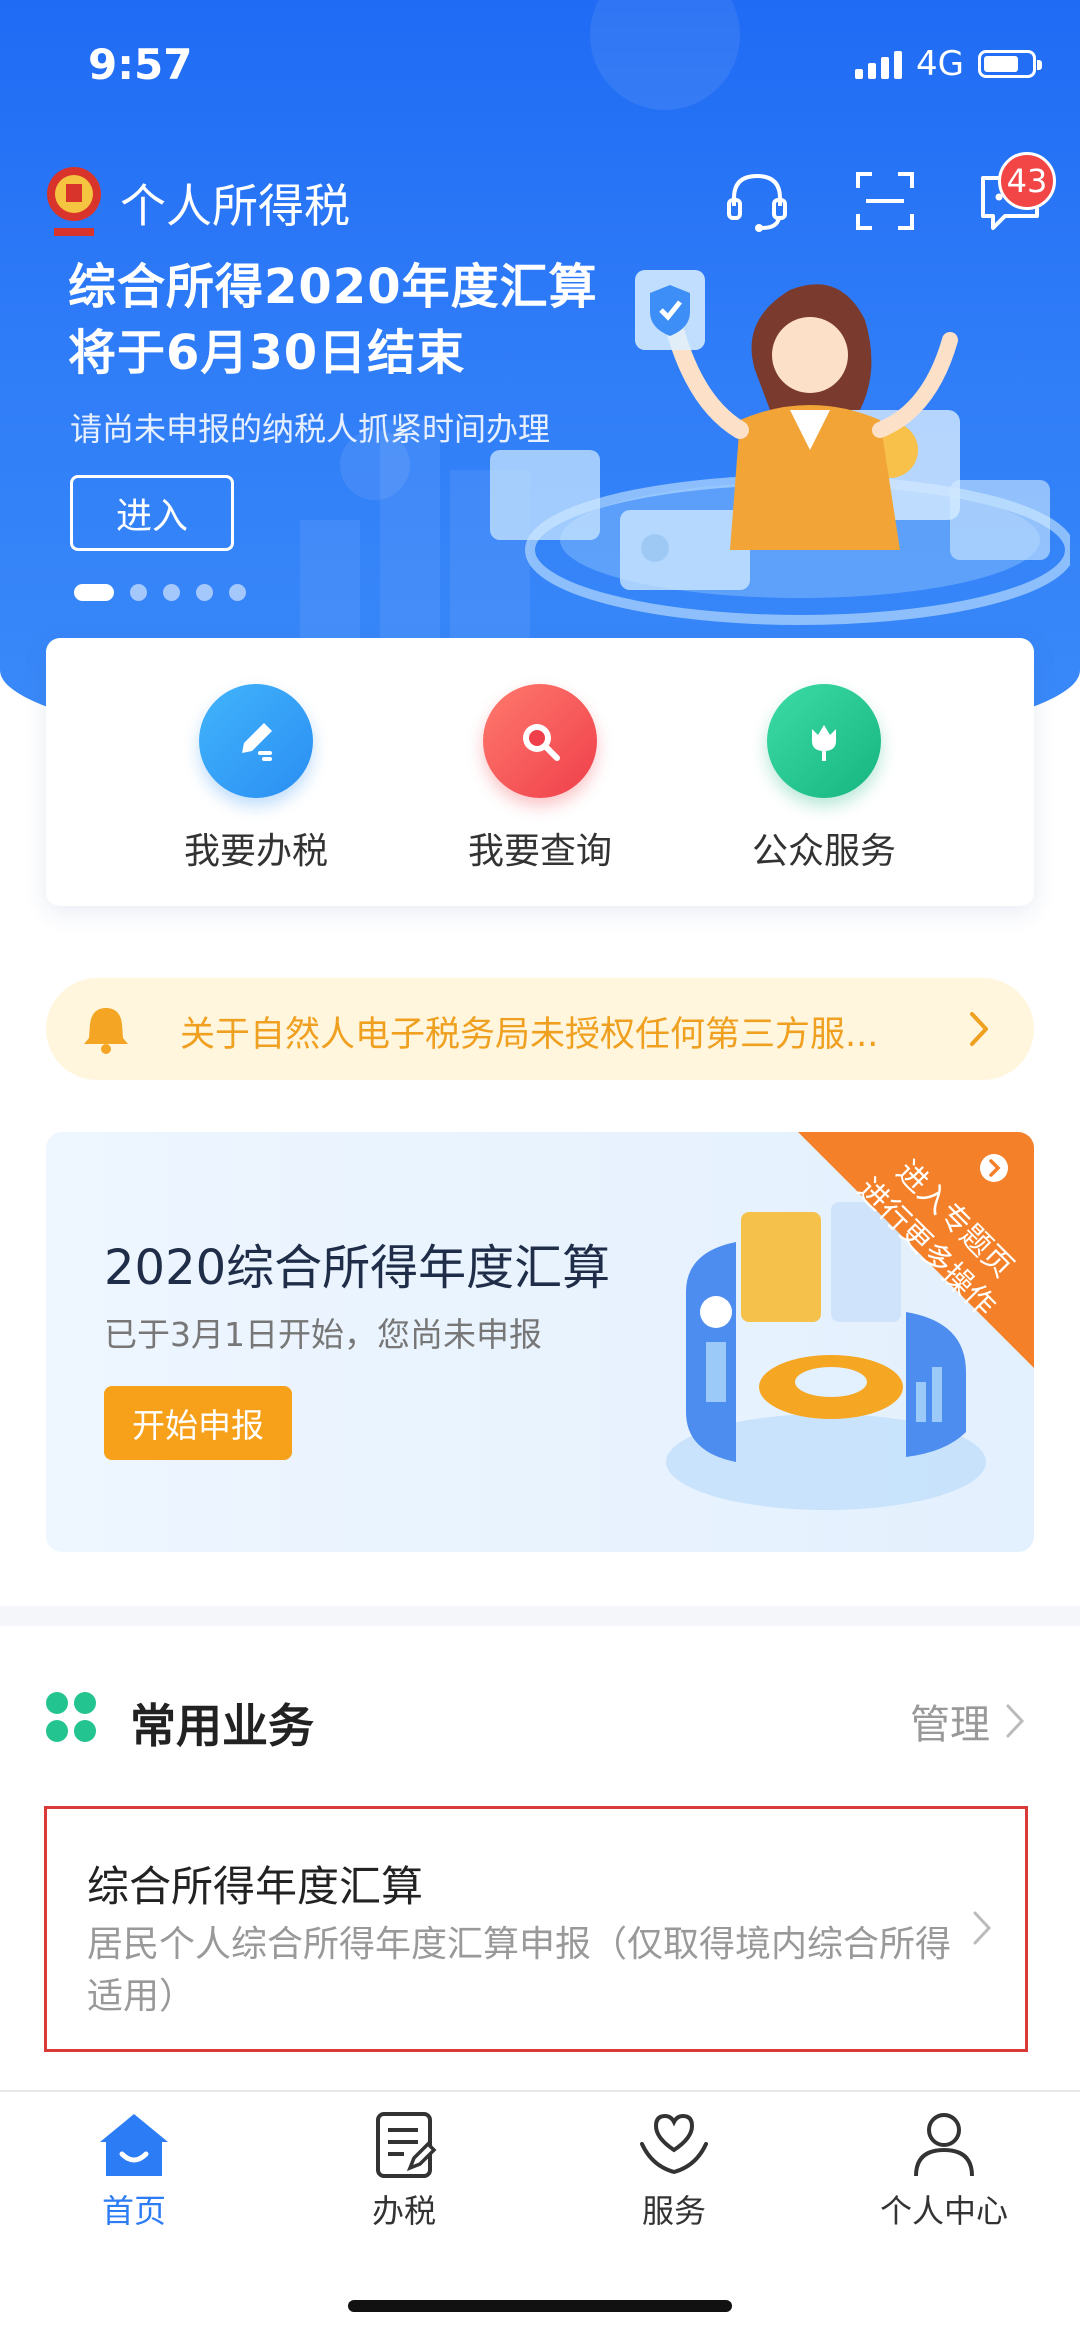  I want to click on tab-label: 服务, so click(673, 2211).